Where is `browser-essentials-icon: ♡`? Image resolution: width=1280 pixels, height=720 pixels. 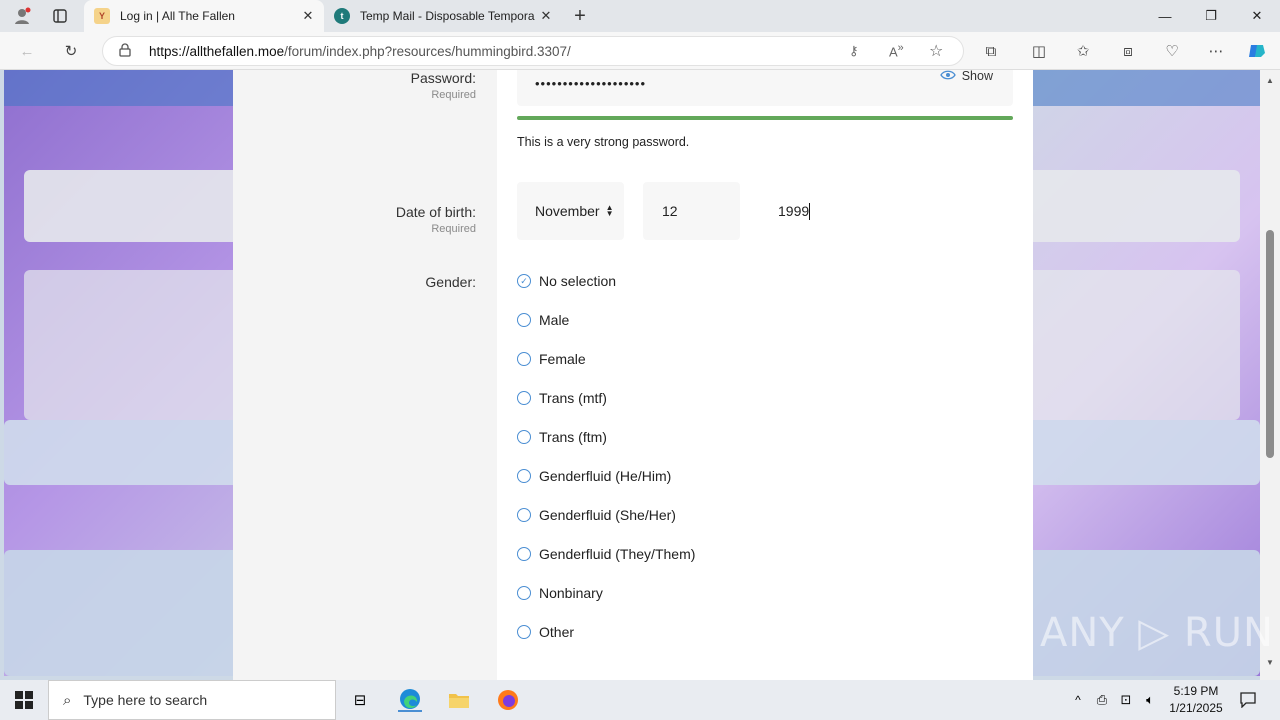 browser-essentials-icon: ♡ is located at coordinates (1172, 51).